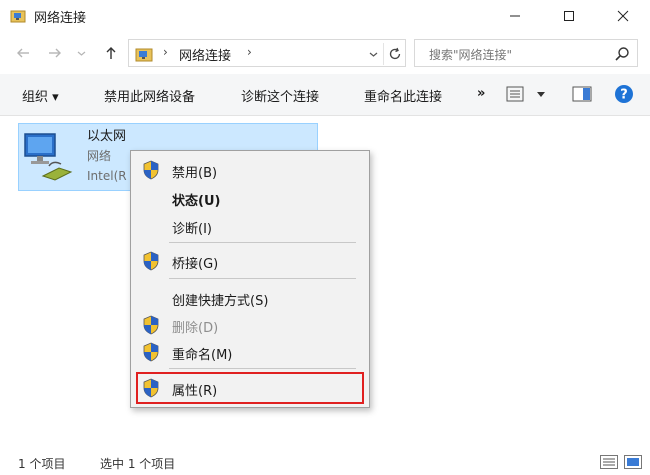 The width and height of the screenshot is (650, 475). What do you see at coordinates (633, 462) in the screenshot?
I see `large-icons-view-icon` at bounding box center [633, 462].